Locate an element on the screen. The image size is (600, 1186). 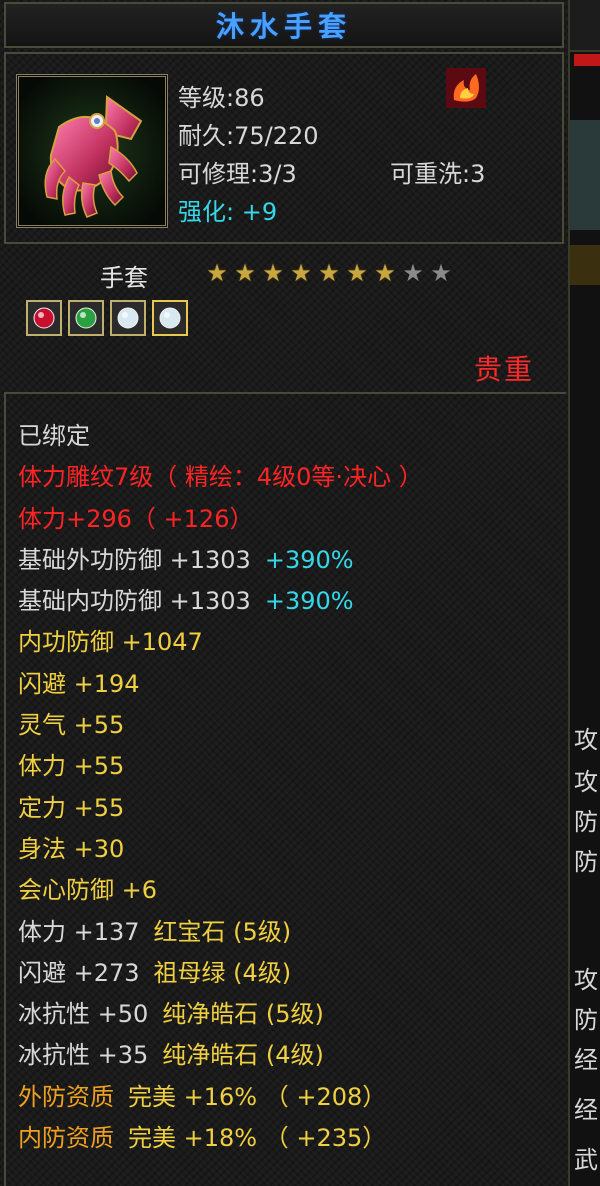
enhance-value: +9 is located at coordinates (259, 212).